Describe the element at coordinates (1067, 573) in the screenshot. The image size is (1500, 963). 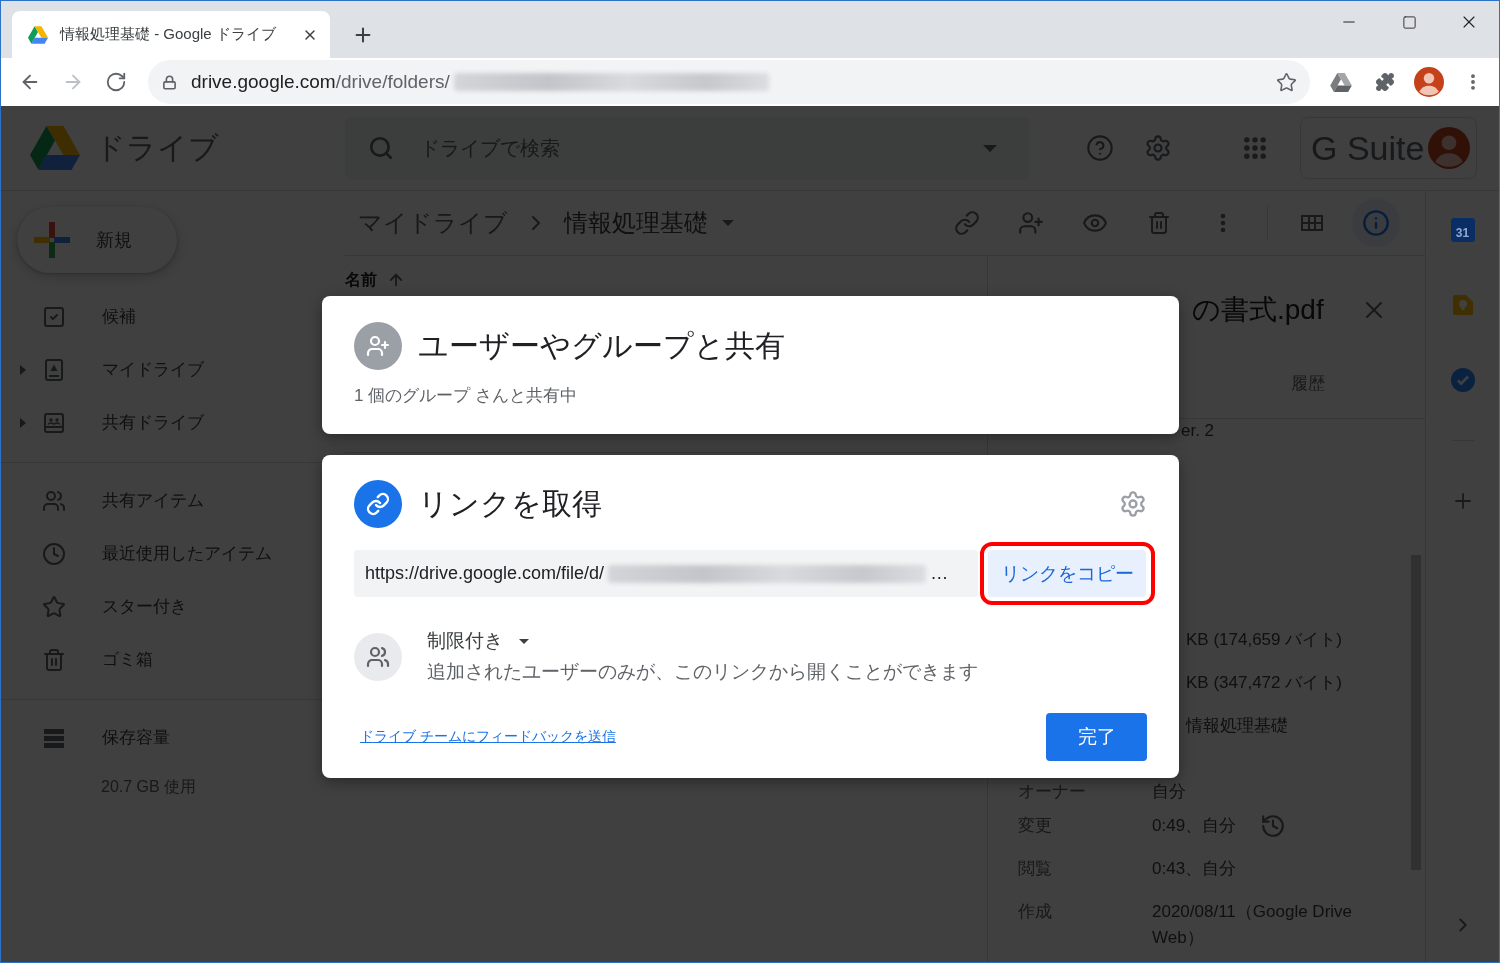
I see `copy-link-button: リンクをコピー` at that location.